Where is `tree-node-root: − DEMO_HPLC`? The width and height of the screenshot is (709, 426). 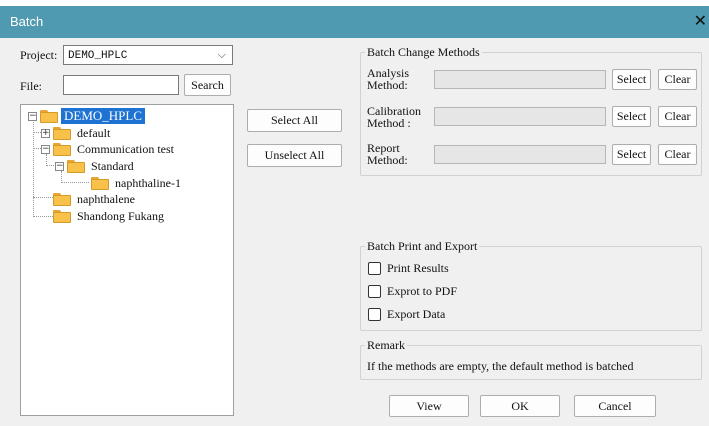 tree-node-root: − DEMO_HPLC is located at coordinates (87, 116).